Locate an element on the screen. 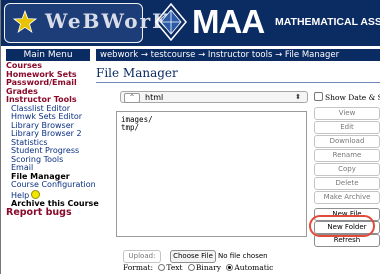 Image resolution: width=380 pixels, height=274 pixels. edit-button: Edit is located at coordinates (347, 127).